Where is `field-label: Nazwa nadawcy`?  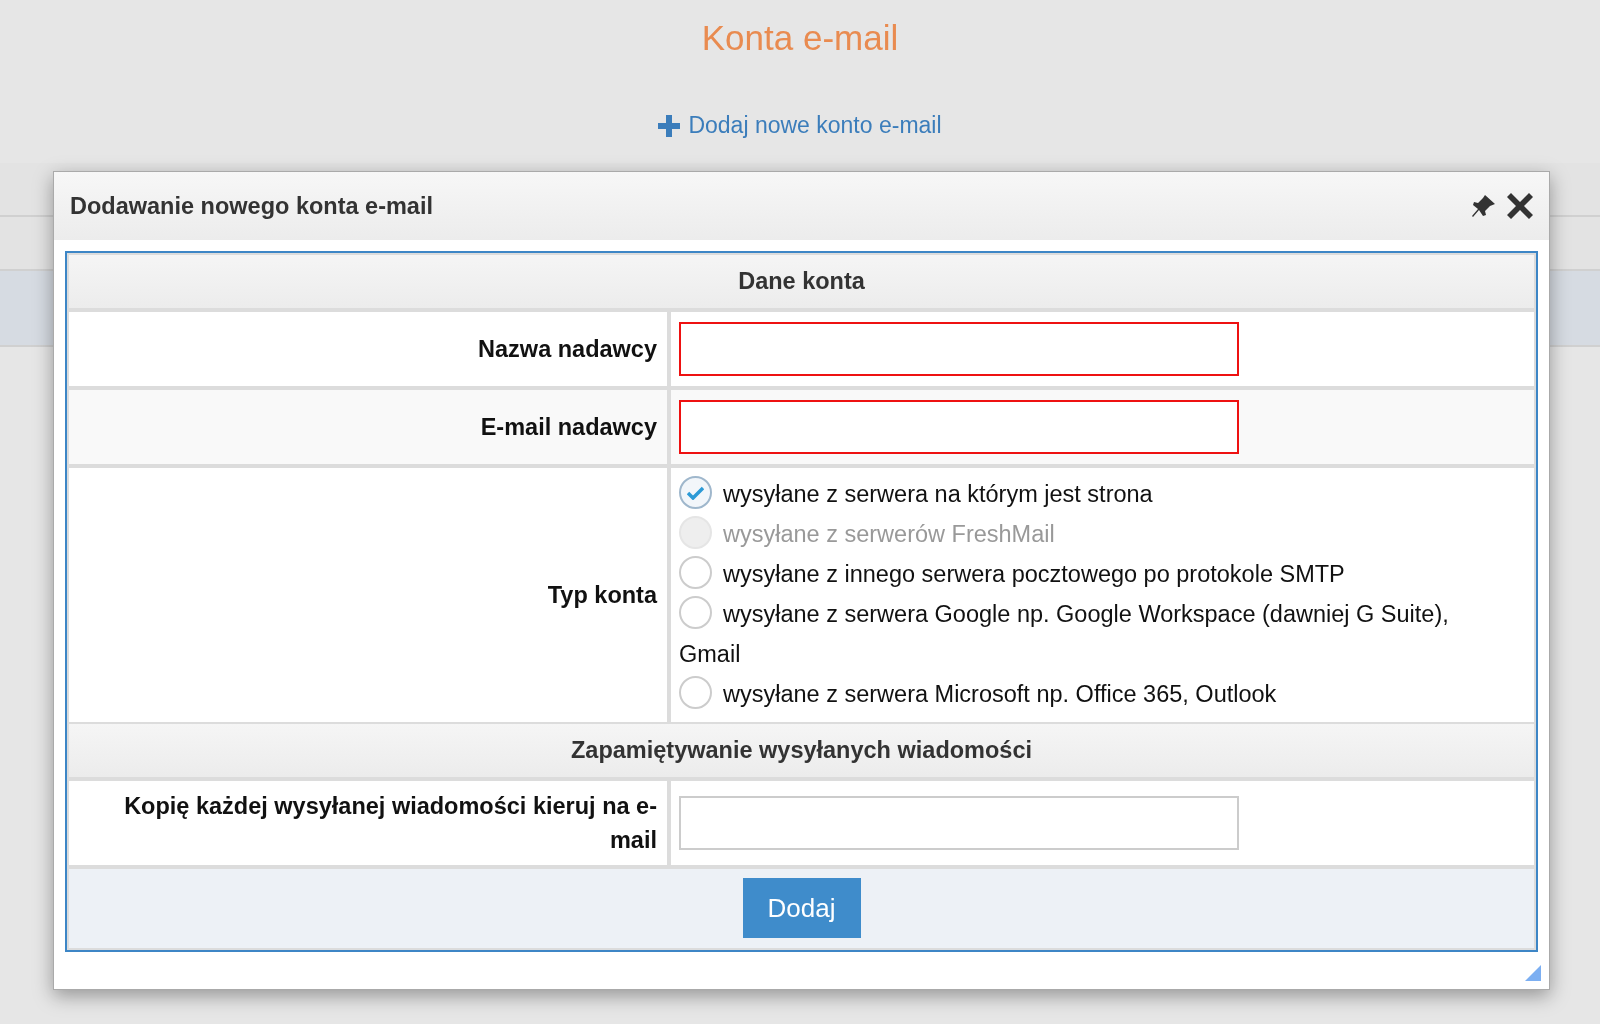 field-label: Nazwa nadawcy is located at coordinates (567, 349).